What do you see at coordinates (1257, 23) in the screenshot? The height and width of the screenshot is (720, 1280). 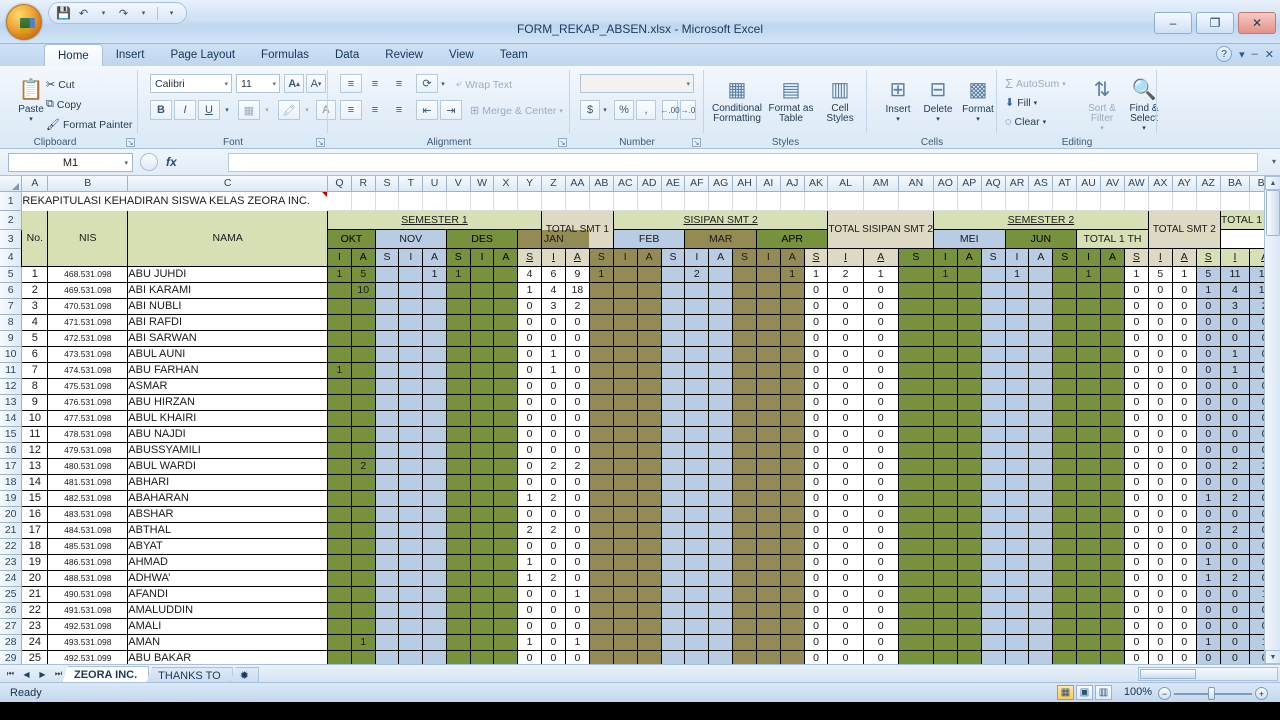 I see `close-button: ✕` at bounding box center [1257, 23].